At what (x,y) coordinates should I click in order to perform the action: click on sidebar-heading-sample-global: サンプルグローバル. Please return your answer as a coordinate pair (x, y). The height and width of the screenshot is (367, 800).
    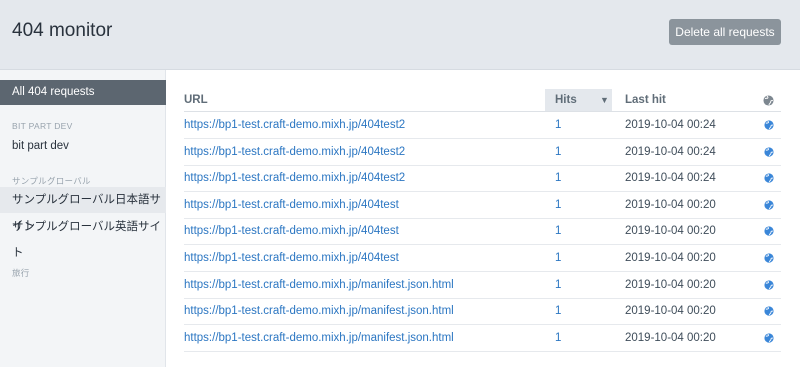
    Looking at the image, I should click on (51, 181).